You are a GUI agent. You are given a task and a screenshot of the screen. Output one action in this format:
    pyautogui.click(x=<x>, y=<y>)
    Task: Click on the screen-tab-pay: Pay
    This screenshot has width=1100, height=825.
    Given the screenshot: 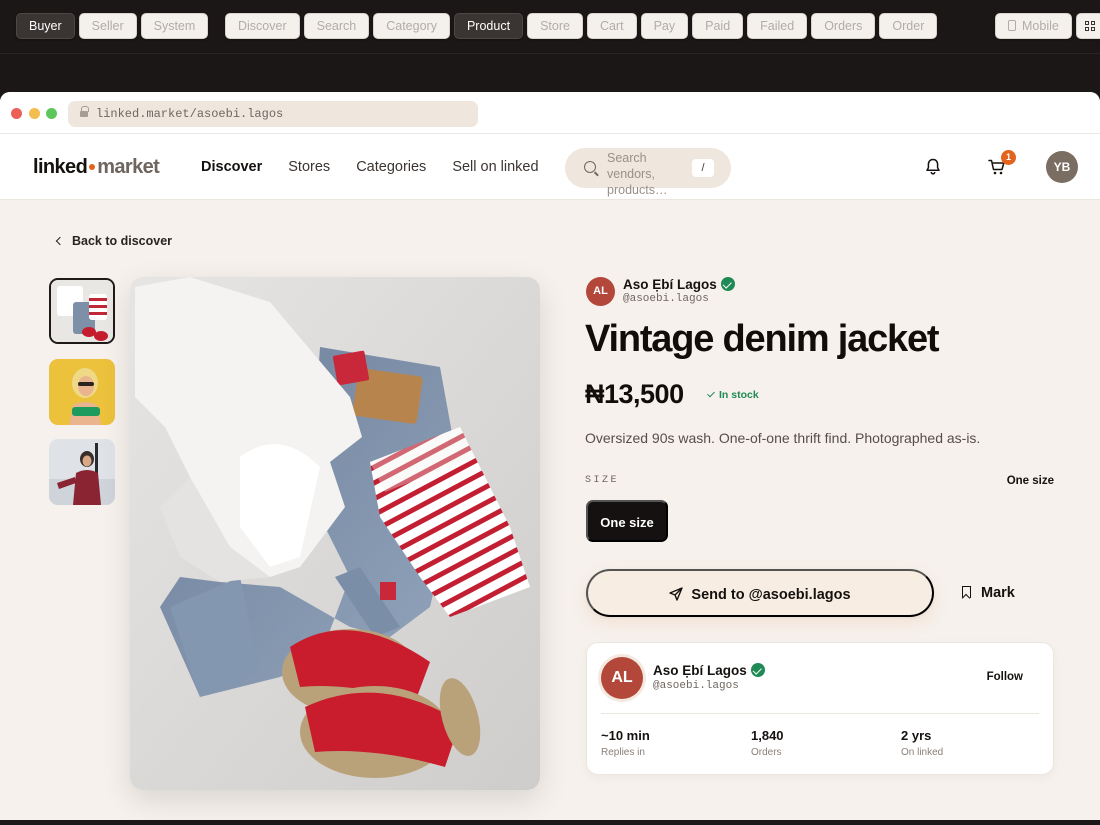 What is the action you would take?
    pyautogui.click(x=664, y=26)
    